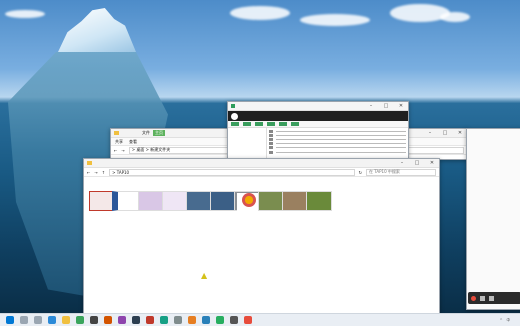  Describe the element at coordinates (133, 142) in the screenshot. I see `ribbon-tab: 查看` at that location.